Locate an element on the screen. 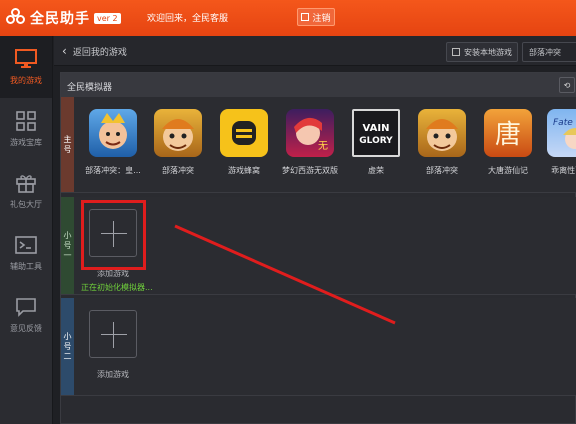 This screenshot has height=424, width=576. annotation-arrow is located at coordinates (285, 274).